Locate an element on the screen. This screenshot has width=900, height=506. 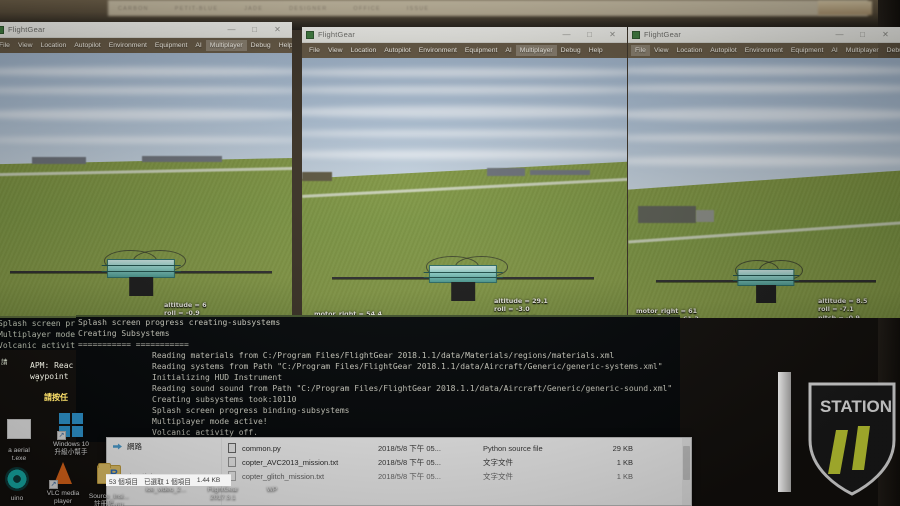
explorer-scrollbar is located at coordinates (686, 471).